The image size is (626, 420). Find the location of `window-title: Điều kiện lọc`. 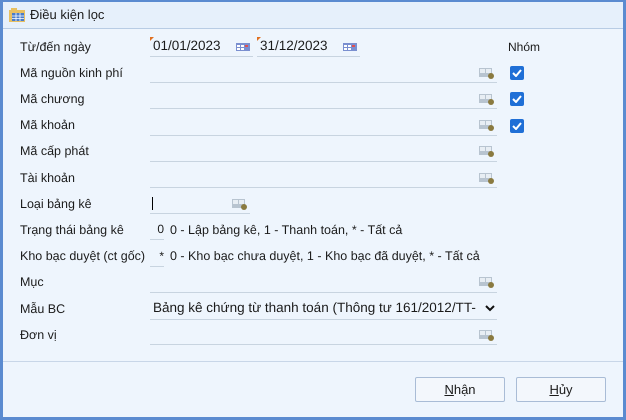

window-title: Điều kiện lọc is located at coordinates (67, 15).